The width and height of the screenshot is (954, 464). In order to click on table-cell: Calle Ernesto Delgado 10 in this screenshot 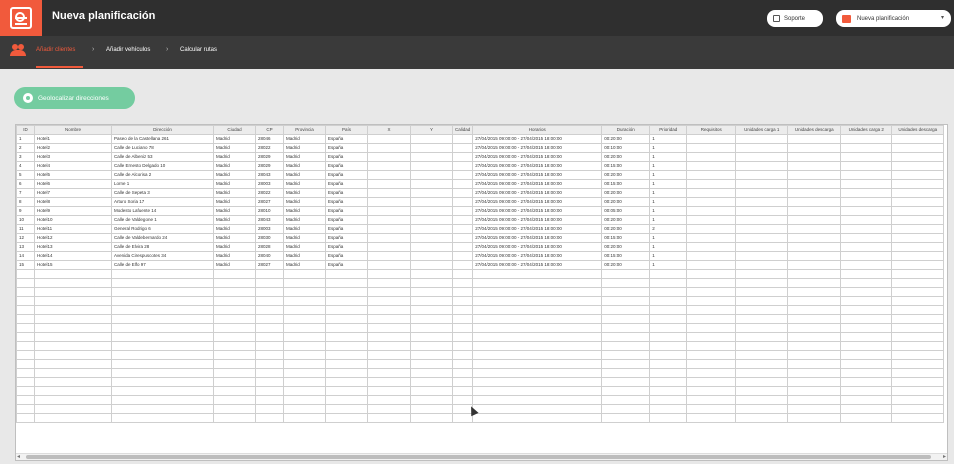, I will do `click(162, 166)`.